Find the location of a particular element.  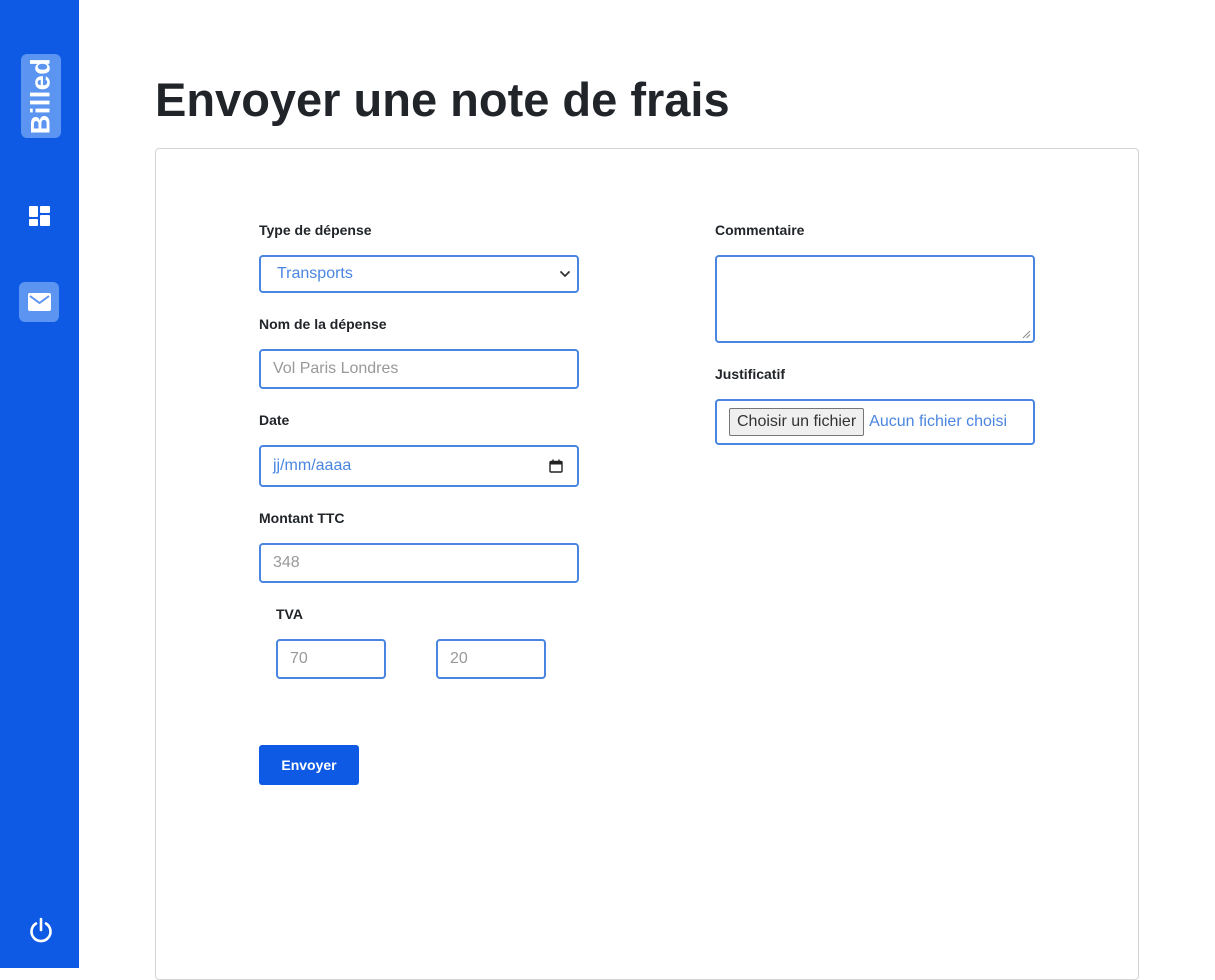

amount-input: 348 is located at coordinates (419, 563).